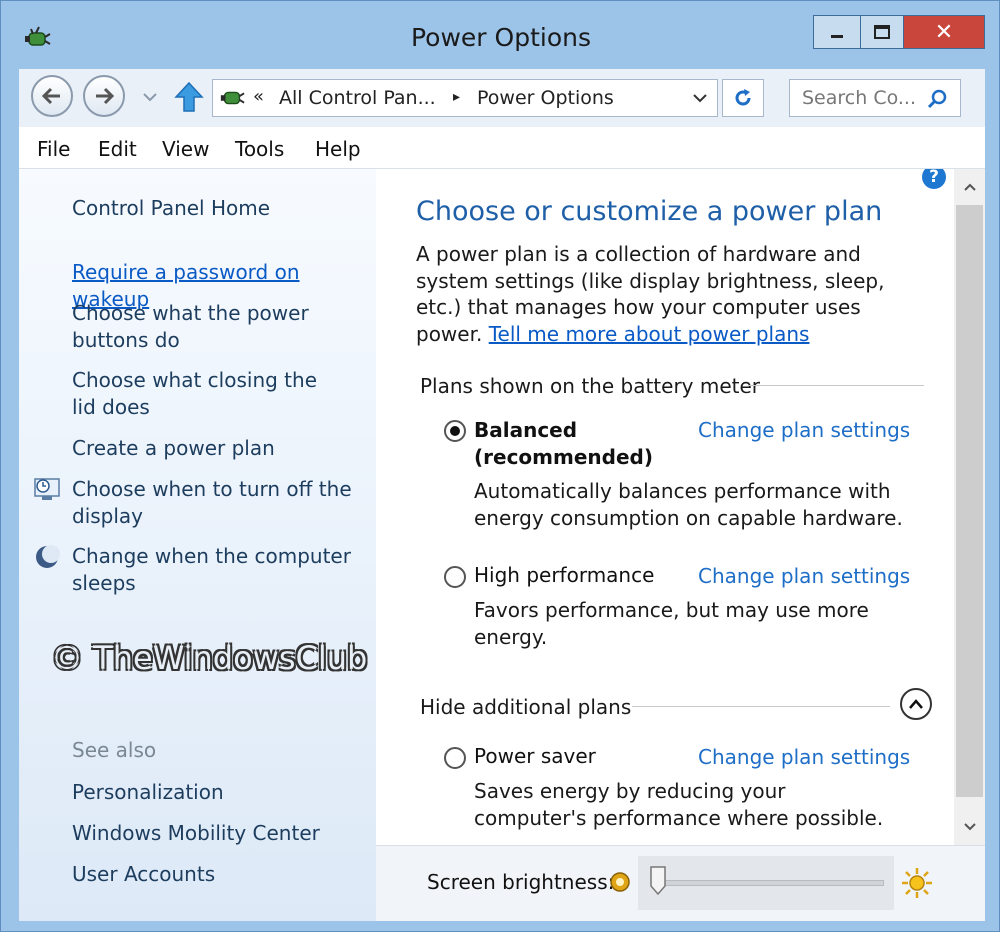 This screenshot has width=1000, height=932. I want to click on see-also-heading: See also, so click(114, 750).